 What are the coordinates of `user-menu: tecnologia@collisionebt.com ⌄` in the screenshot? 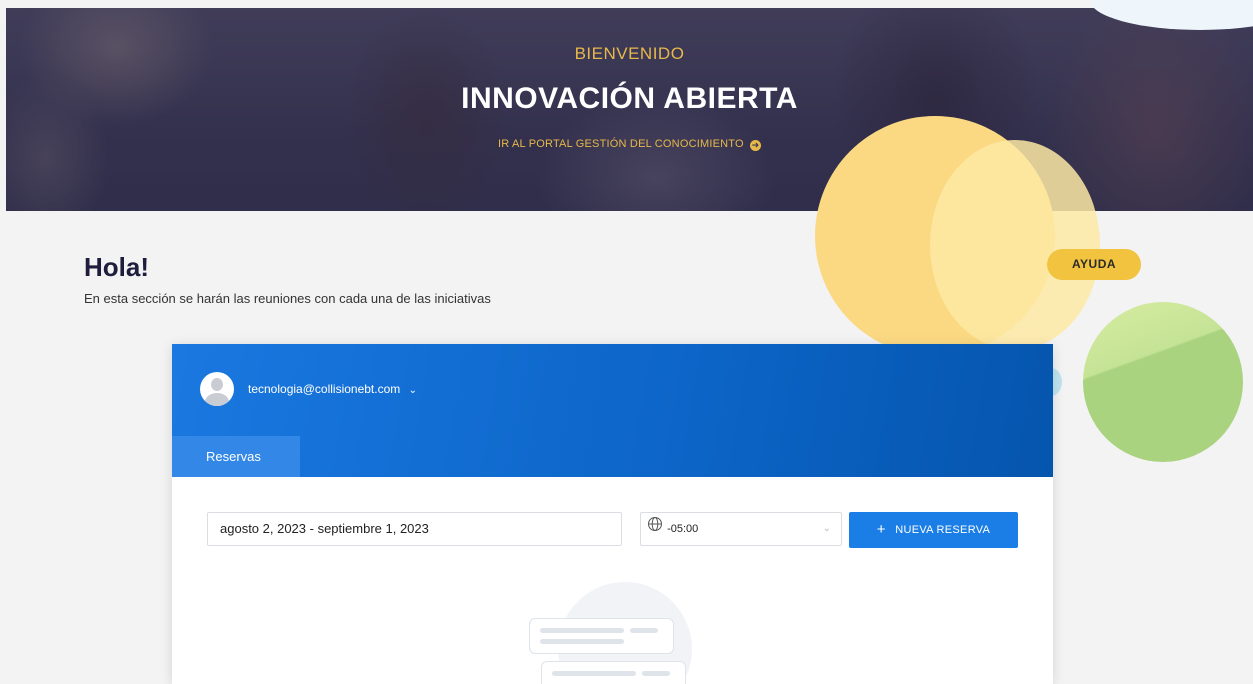 It's located at (332, 389).